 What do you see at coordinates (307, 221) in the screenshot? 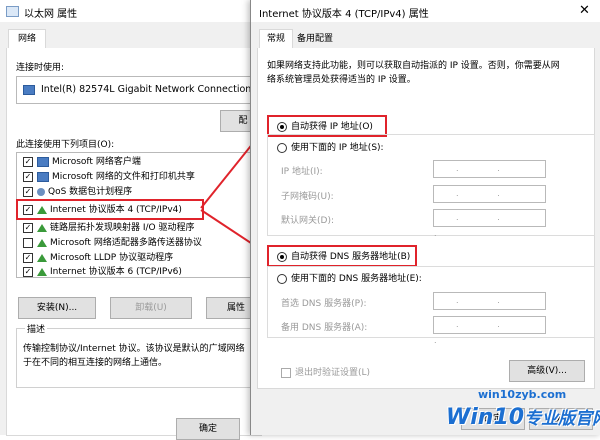
I see `gateway-label: 默认网关(D):` at bounding box center [307, 221].